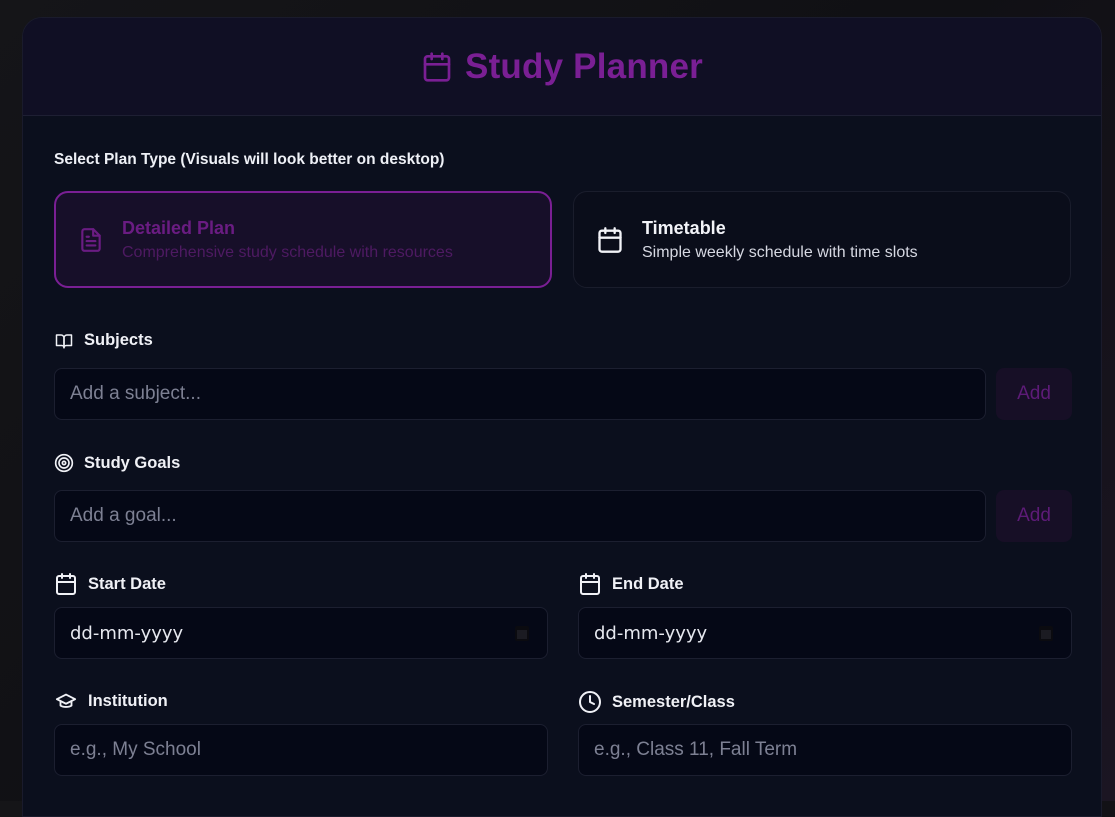 This screenshot has height=817, width=1115. I want to click on add-goal-button: Add, so click(1034, 516).